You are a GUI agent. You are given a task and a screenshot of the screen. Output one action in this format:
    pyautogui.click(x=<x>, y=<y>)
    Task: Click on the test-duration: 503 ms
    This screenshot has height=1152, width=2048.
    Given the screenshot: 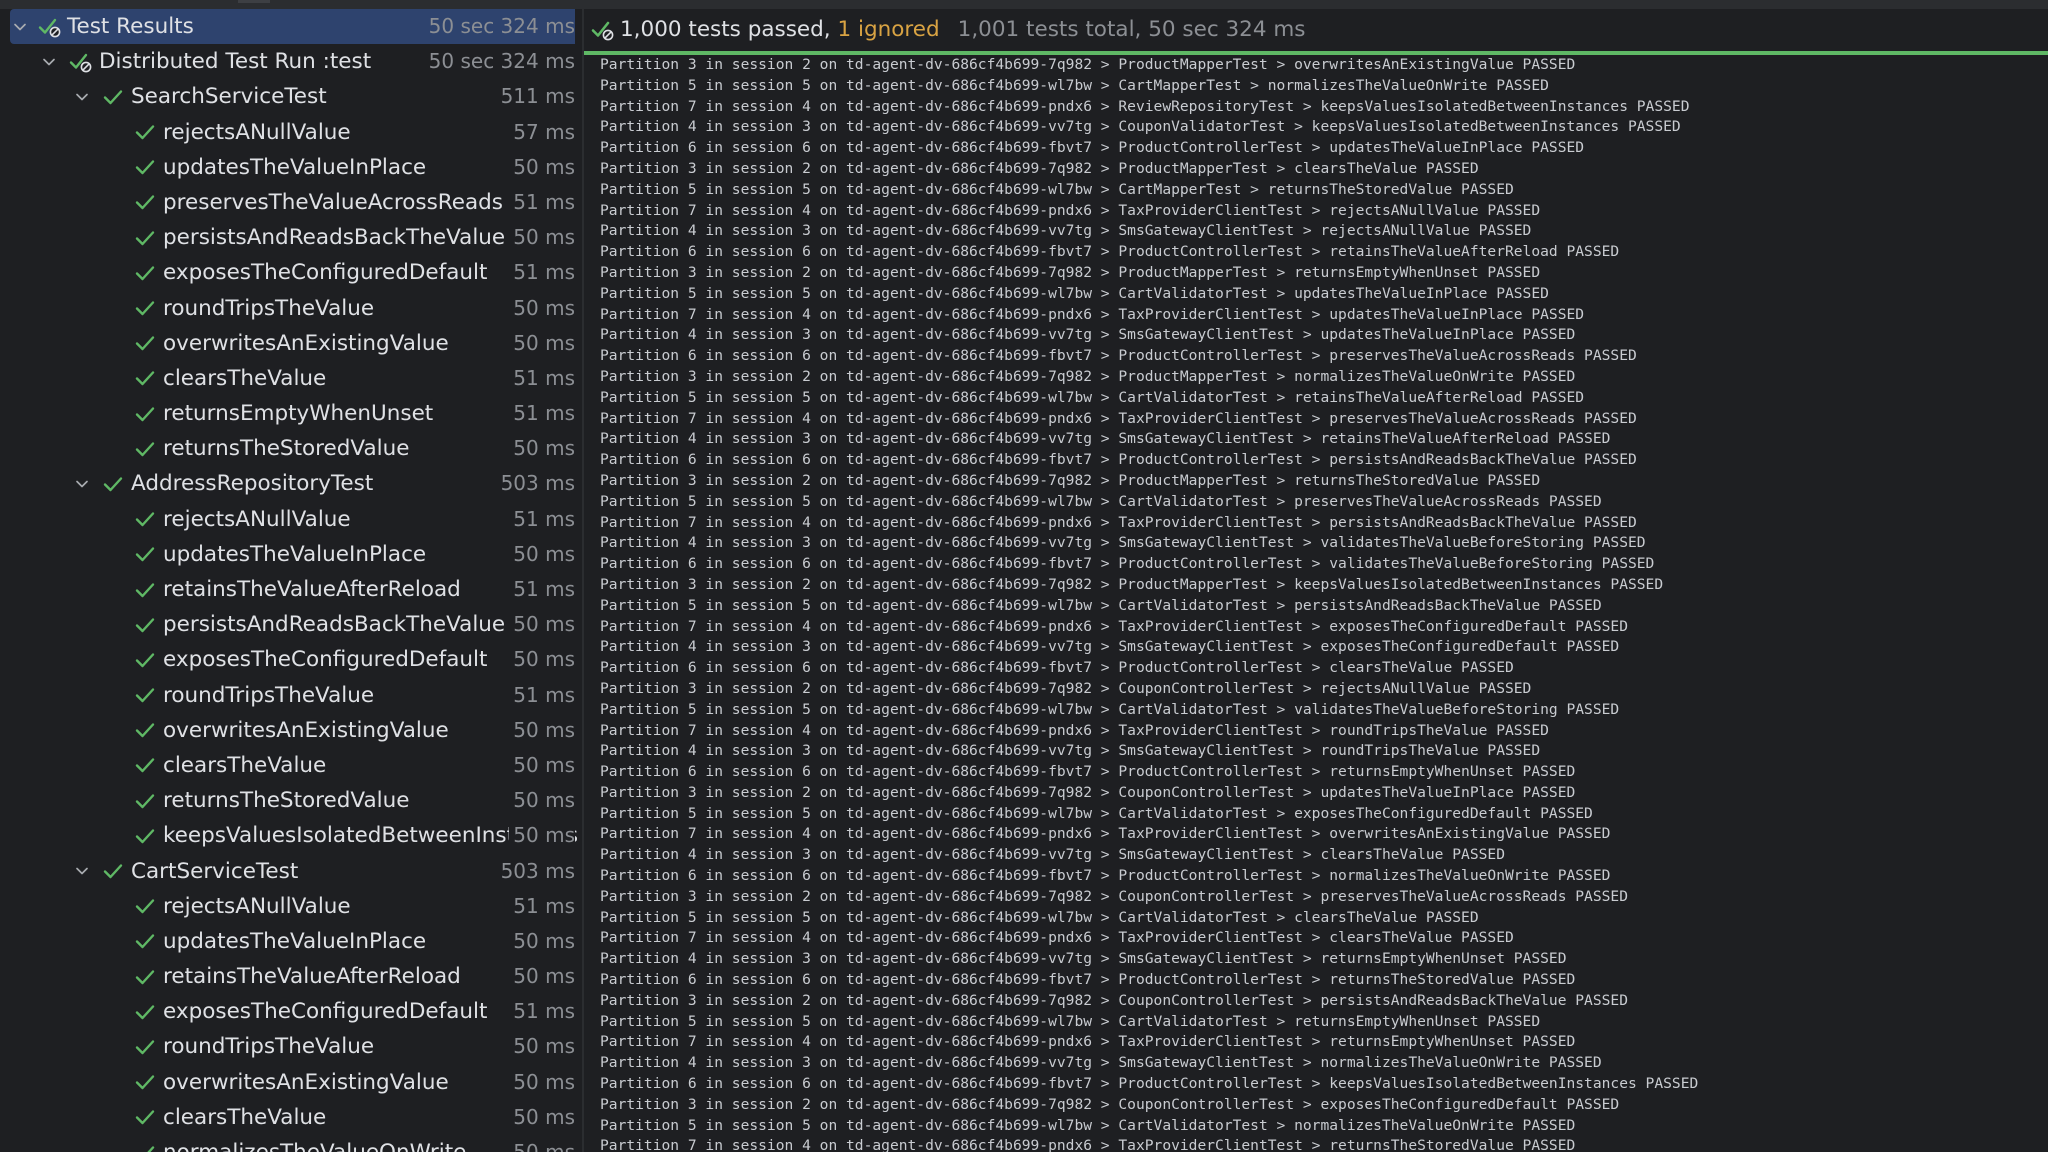 What is the action you would take?
    pyautogui.click(x=535, y=484)
    